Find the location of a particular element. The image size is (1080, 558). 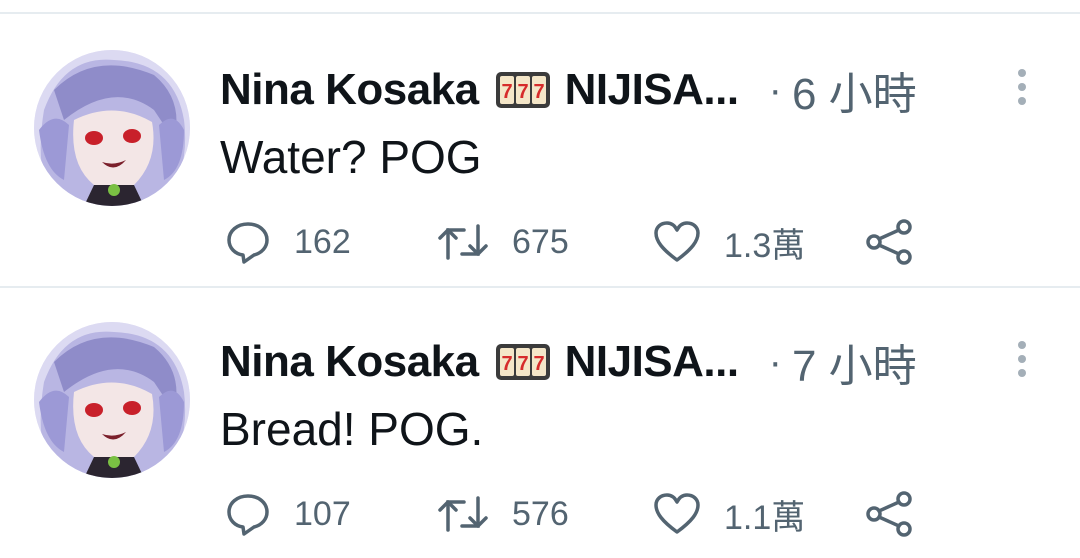

action-bar: 107 576 1.1萬 is located at coordinates (580, 514).